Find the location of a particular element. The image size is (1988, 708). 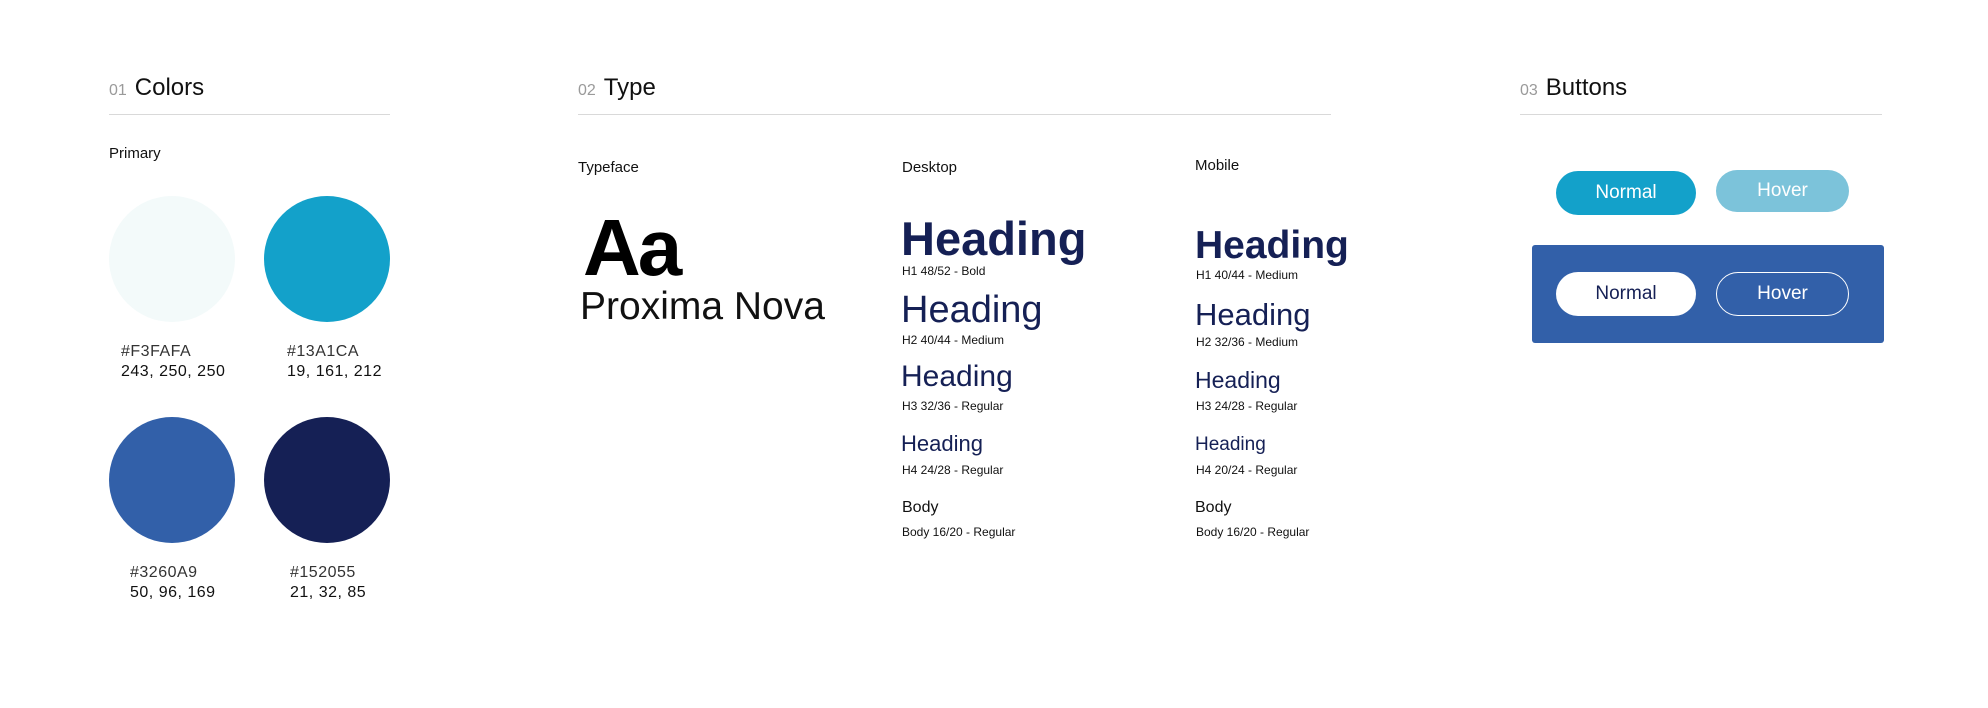

section-title: Type is located at coordinates (629, 87).